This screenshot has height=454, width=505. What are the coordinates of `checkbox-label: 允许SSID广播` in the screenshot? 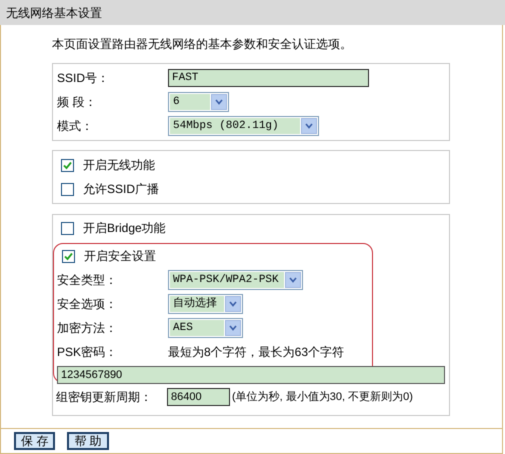 It's located at (121, 189).